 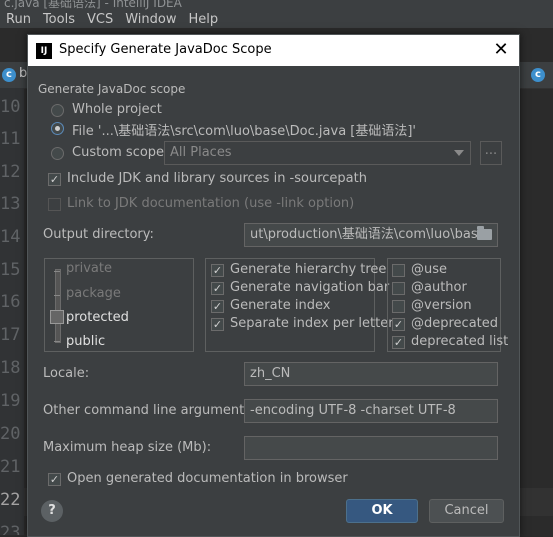 What do you see at coordinates (217, 270) in the screenshot?
I see `hierarchy-tree-checkbox: ✓` at bounding box center [217, 270].